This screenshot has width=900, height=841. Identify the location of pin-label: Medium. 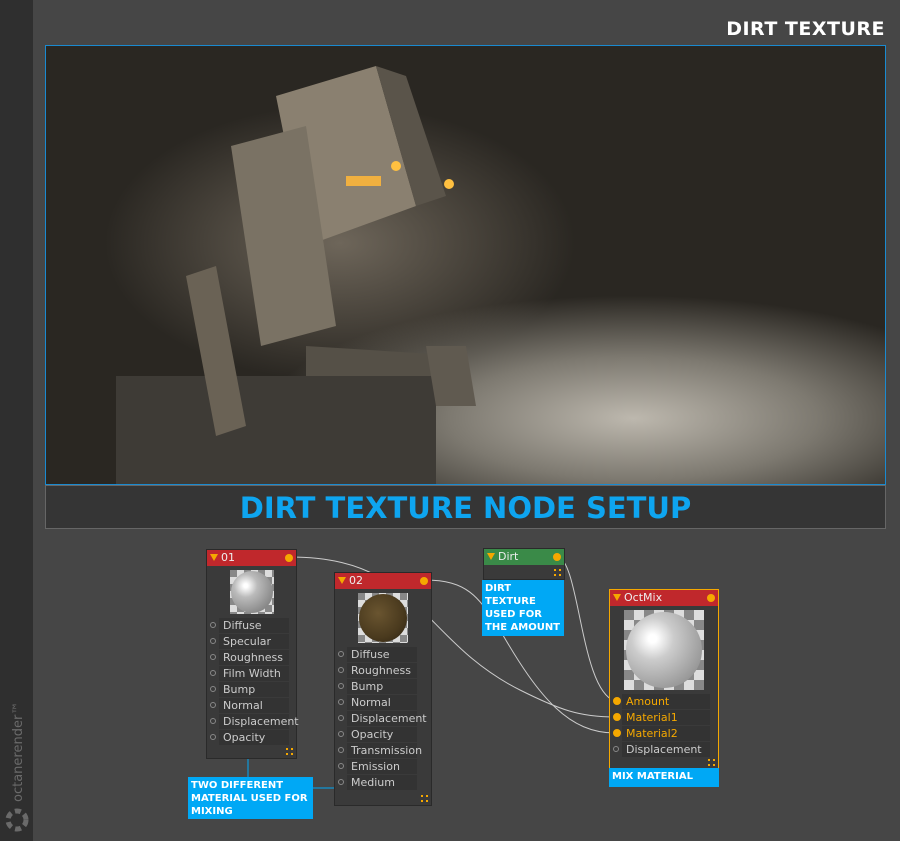
(382, 782).